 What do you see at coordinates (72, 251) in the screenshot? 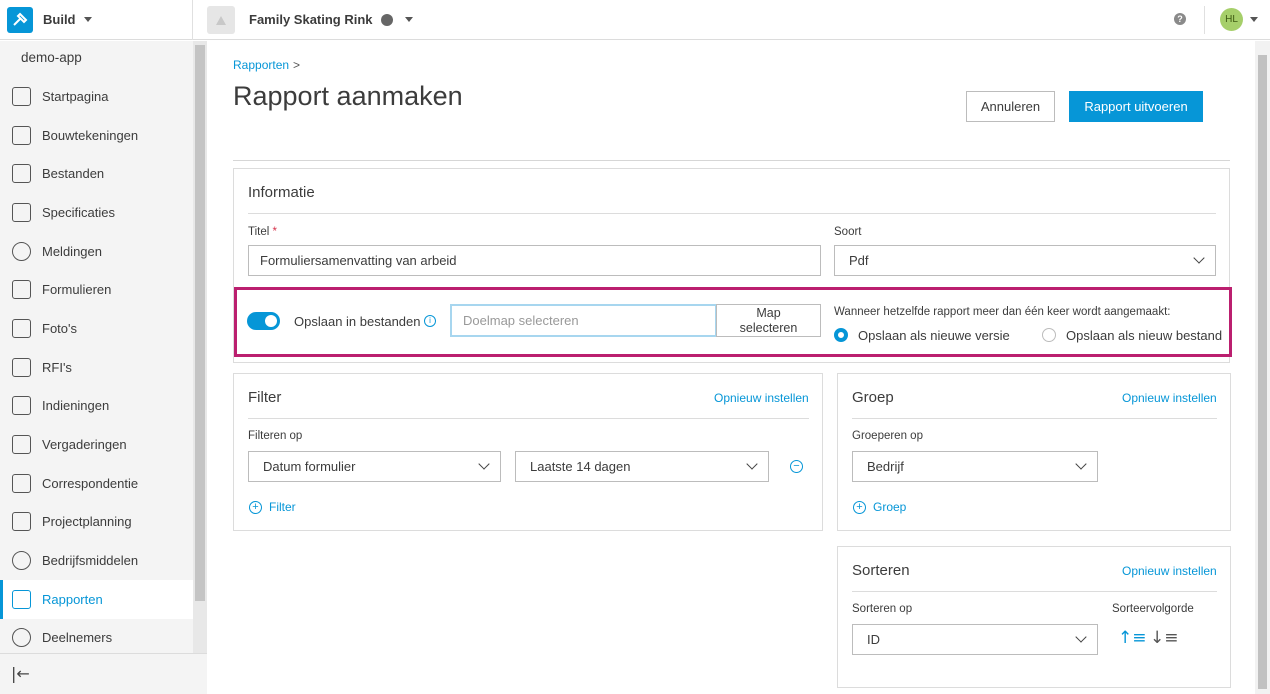
I see `sidebar-item-label: Meldingen` at bounding box center [72, 251].